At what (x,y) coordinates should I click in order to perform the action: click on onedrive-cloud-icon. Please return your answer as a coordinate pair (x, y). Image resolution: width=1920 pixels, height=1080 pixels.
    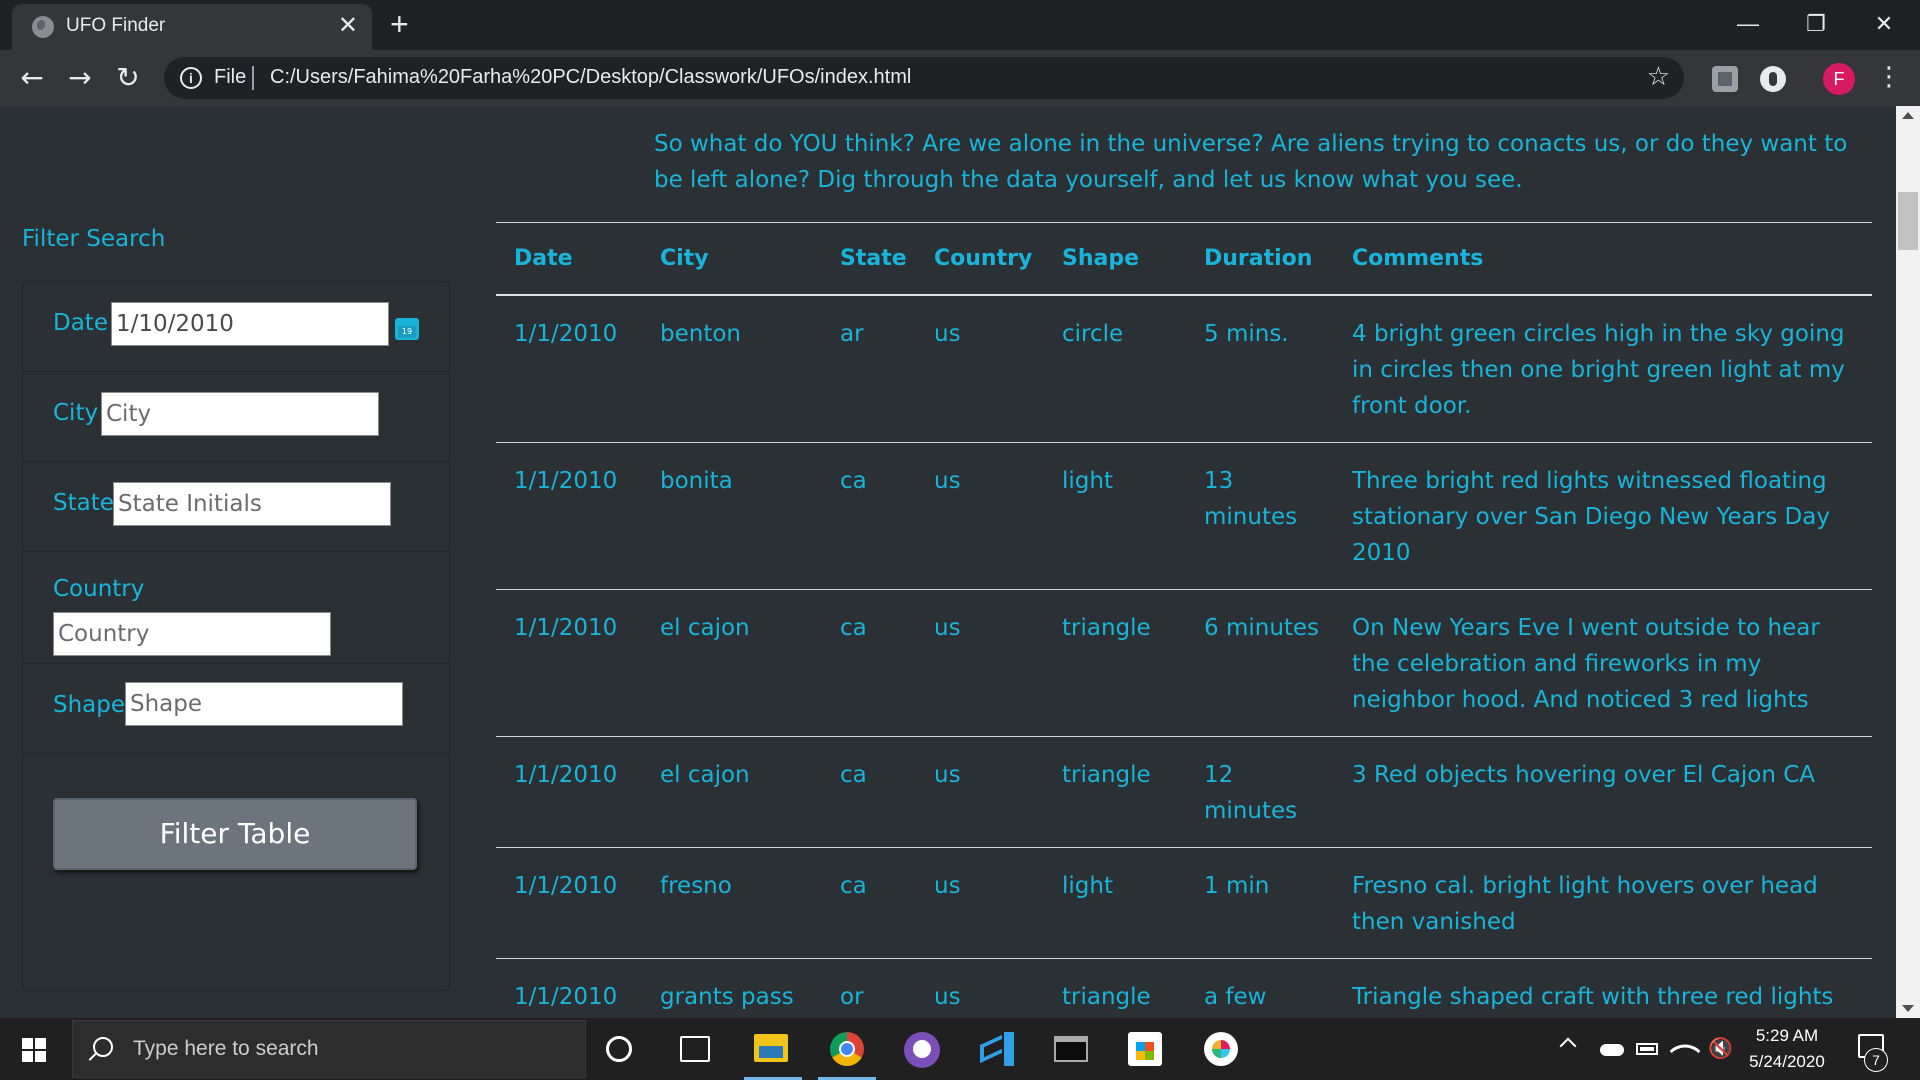
    Looking at the image, I should click on (1612, 1050).